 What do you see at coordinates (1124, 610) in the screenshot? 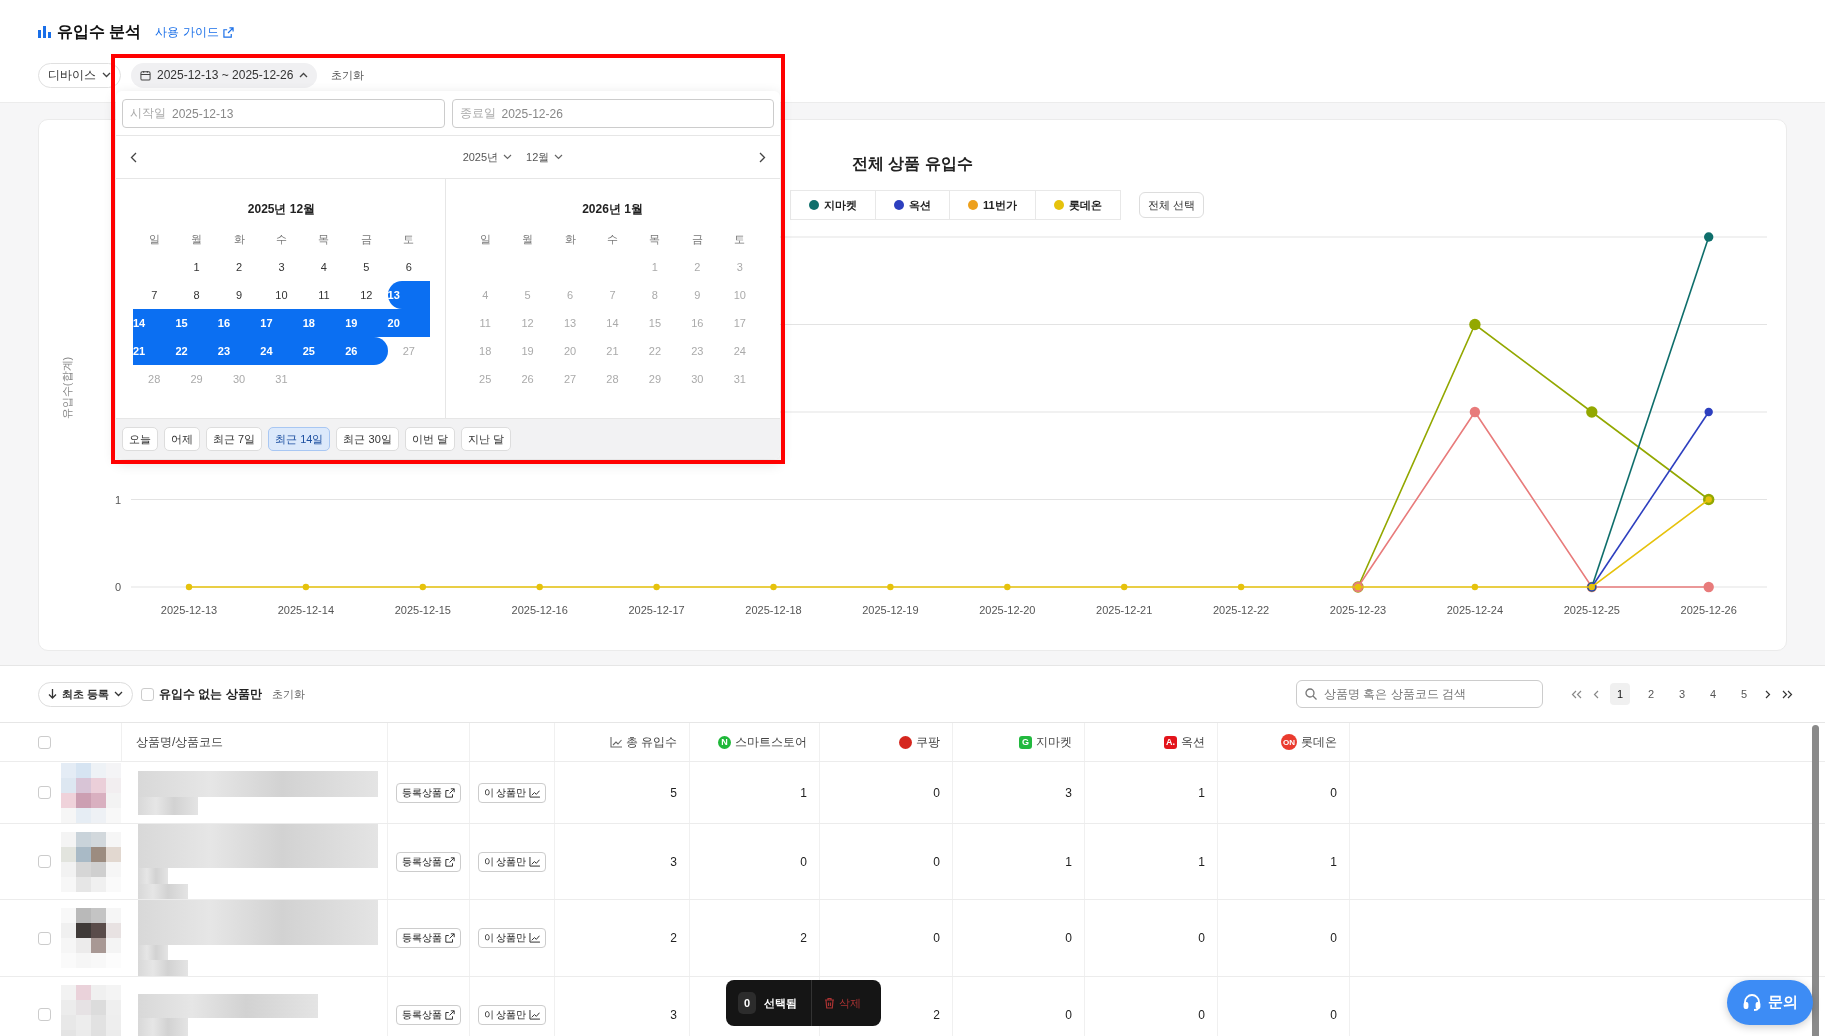
I see `x-tick-label: 2025-12-21` at bounding box center [1124, 610].